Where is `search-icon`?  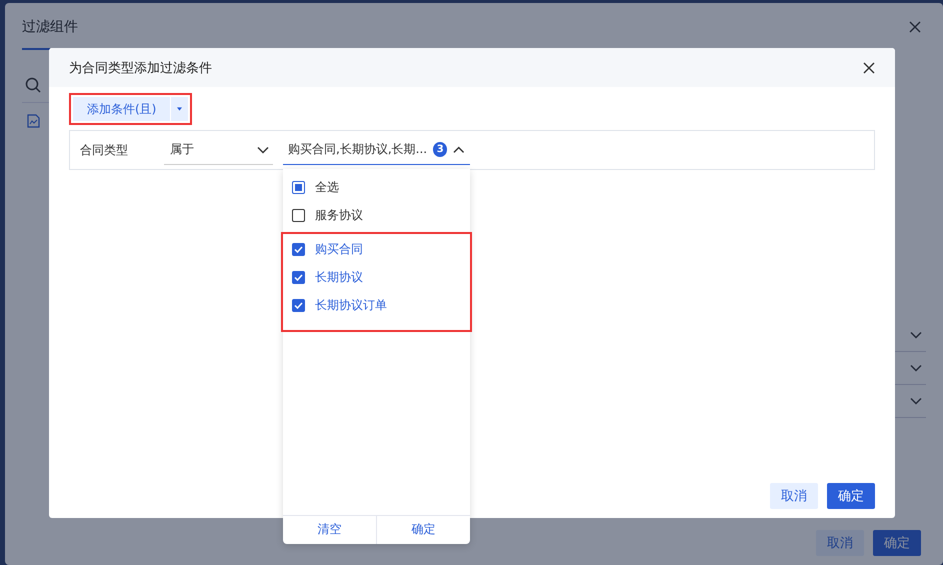
search-icon is located at coordinates (33, 85).